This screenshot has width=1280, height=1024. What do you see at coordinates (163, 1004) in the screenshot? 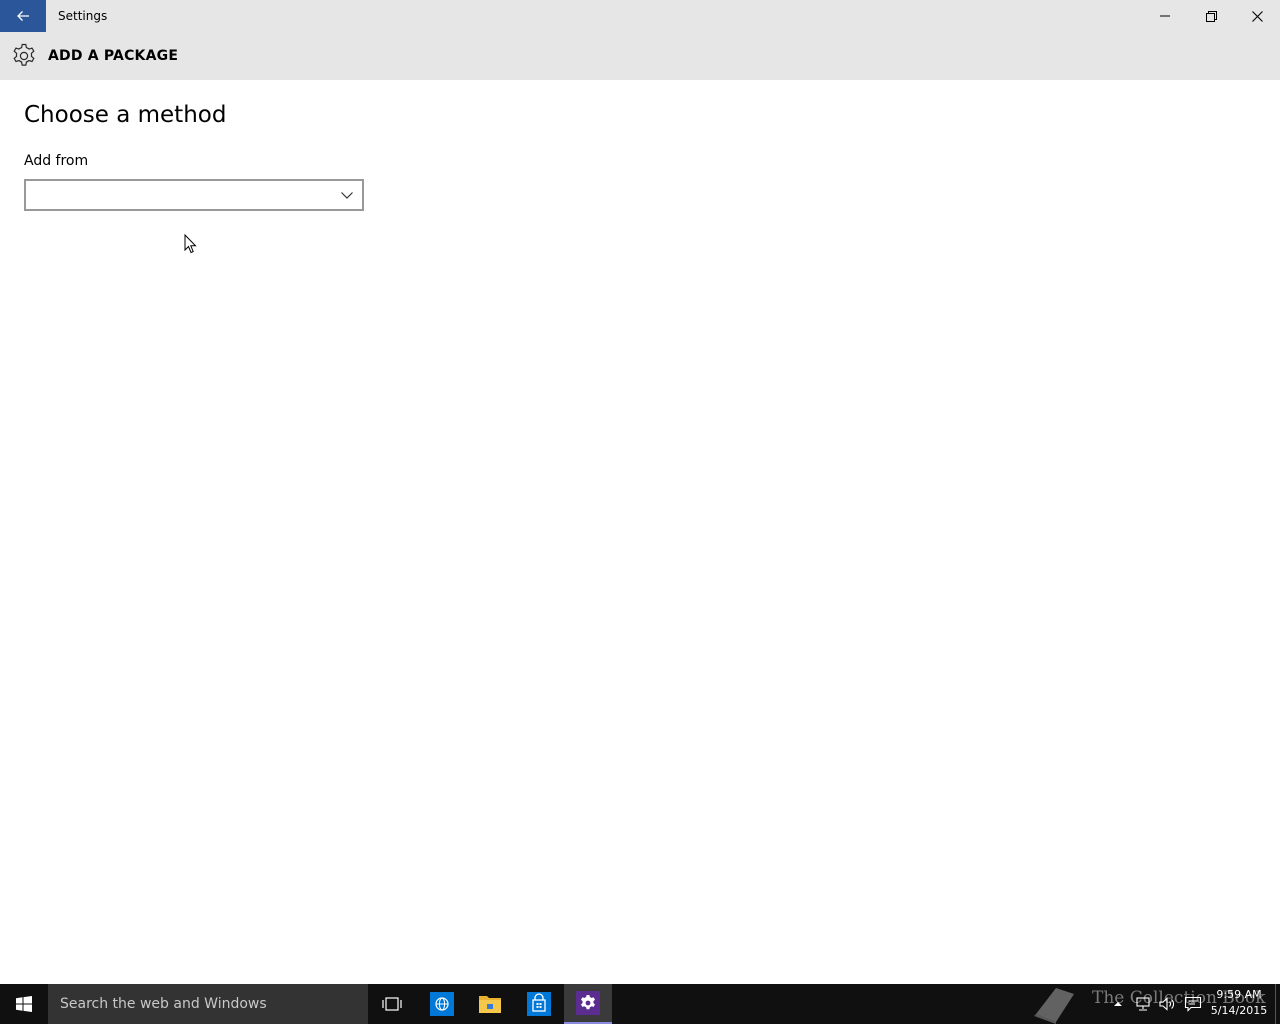
I see `search-placeholder: Search the web and Windows` at bounding box center [163, 1004].